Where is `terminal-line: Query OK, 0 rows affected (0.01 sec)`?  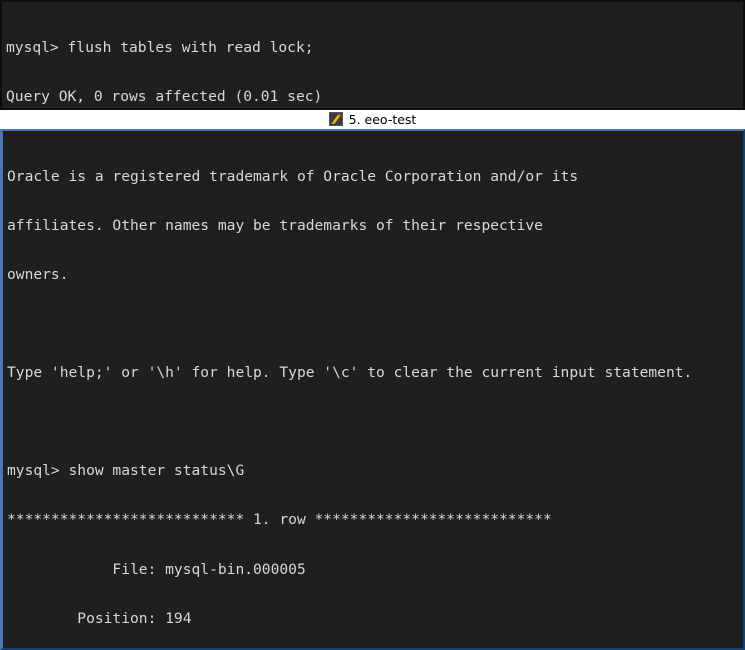 terminal-line: Query OK, 0 rows affected (0.01 sec) is located at coordinates (164, 96).